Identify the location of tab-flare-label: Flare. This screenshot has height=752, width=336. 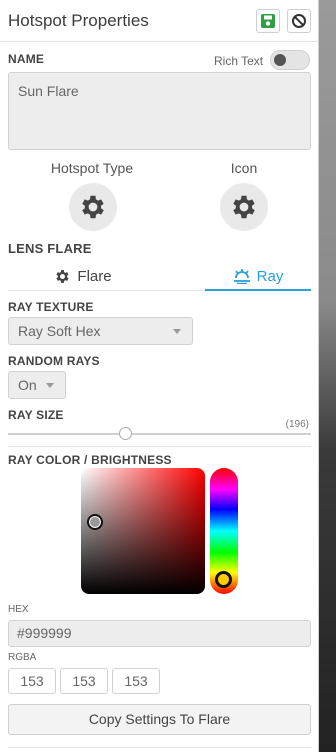
(94, 276).